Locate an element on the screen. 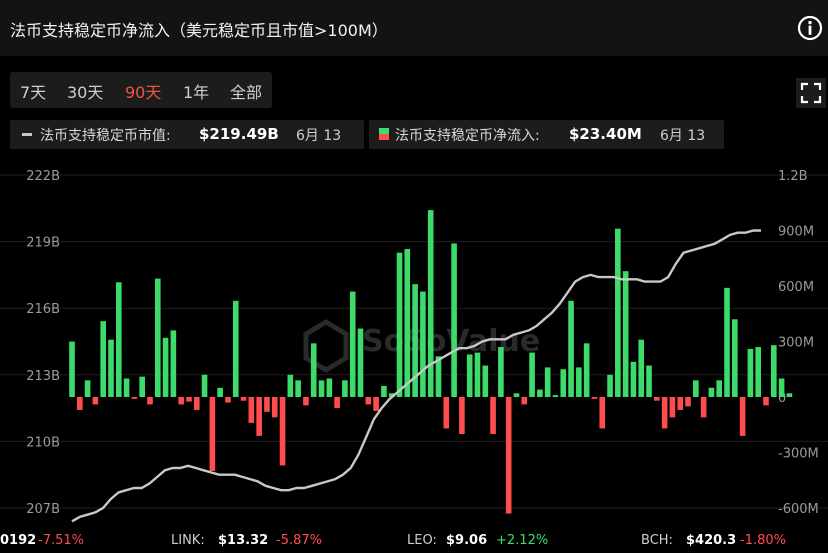  ticker-price: $9.06 is located at coordinates (467, 540).